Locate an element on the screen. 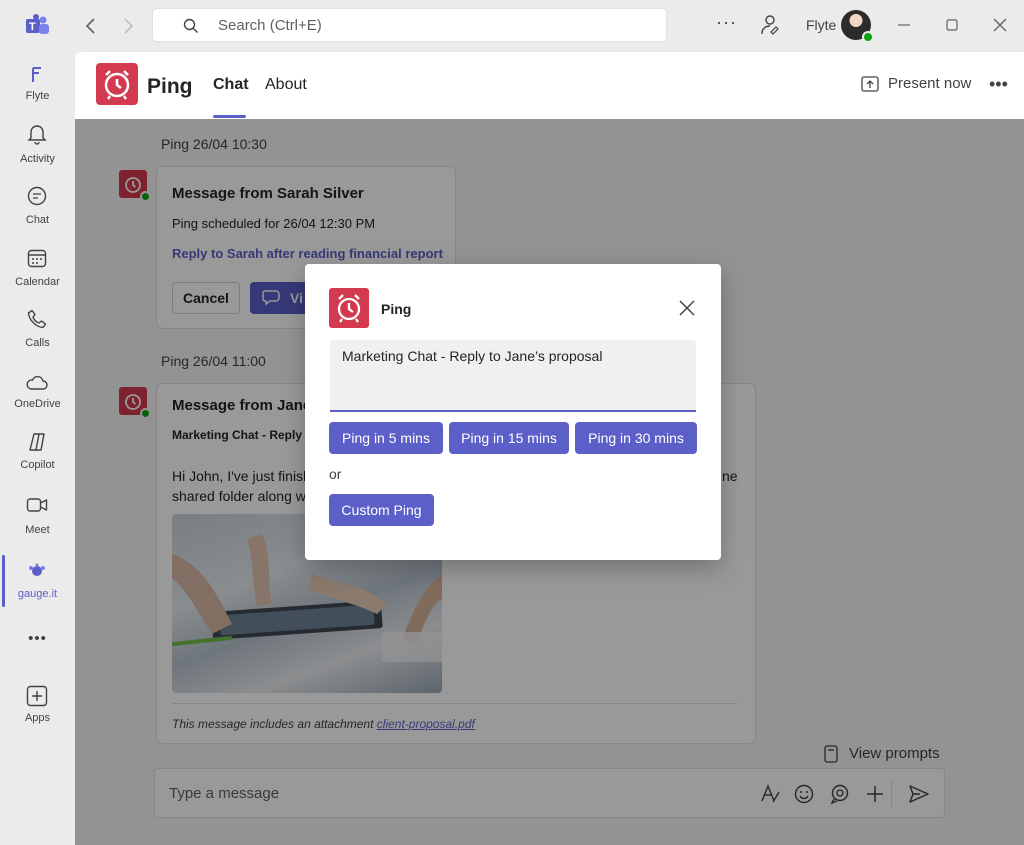  search-input: Search (Ctrl+E) is located at coordinates (409, 25).